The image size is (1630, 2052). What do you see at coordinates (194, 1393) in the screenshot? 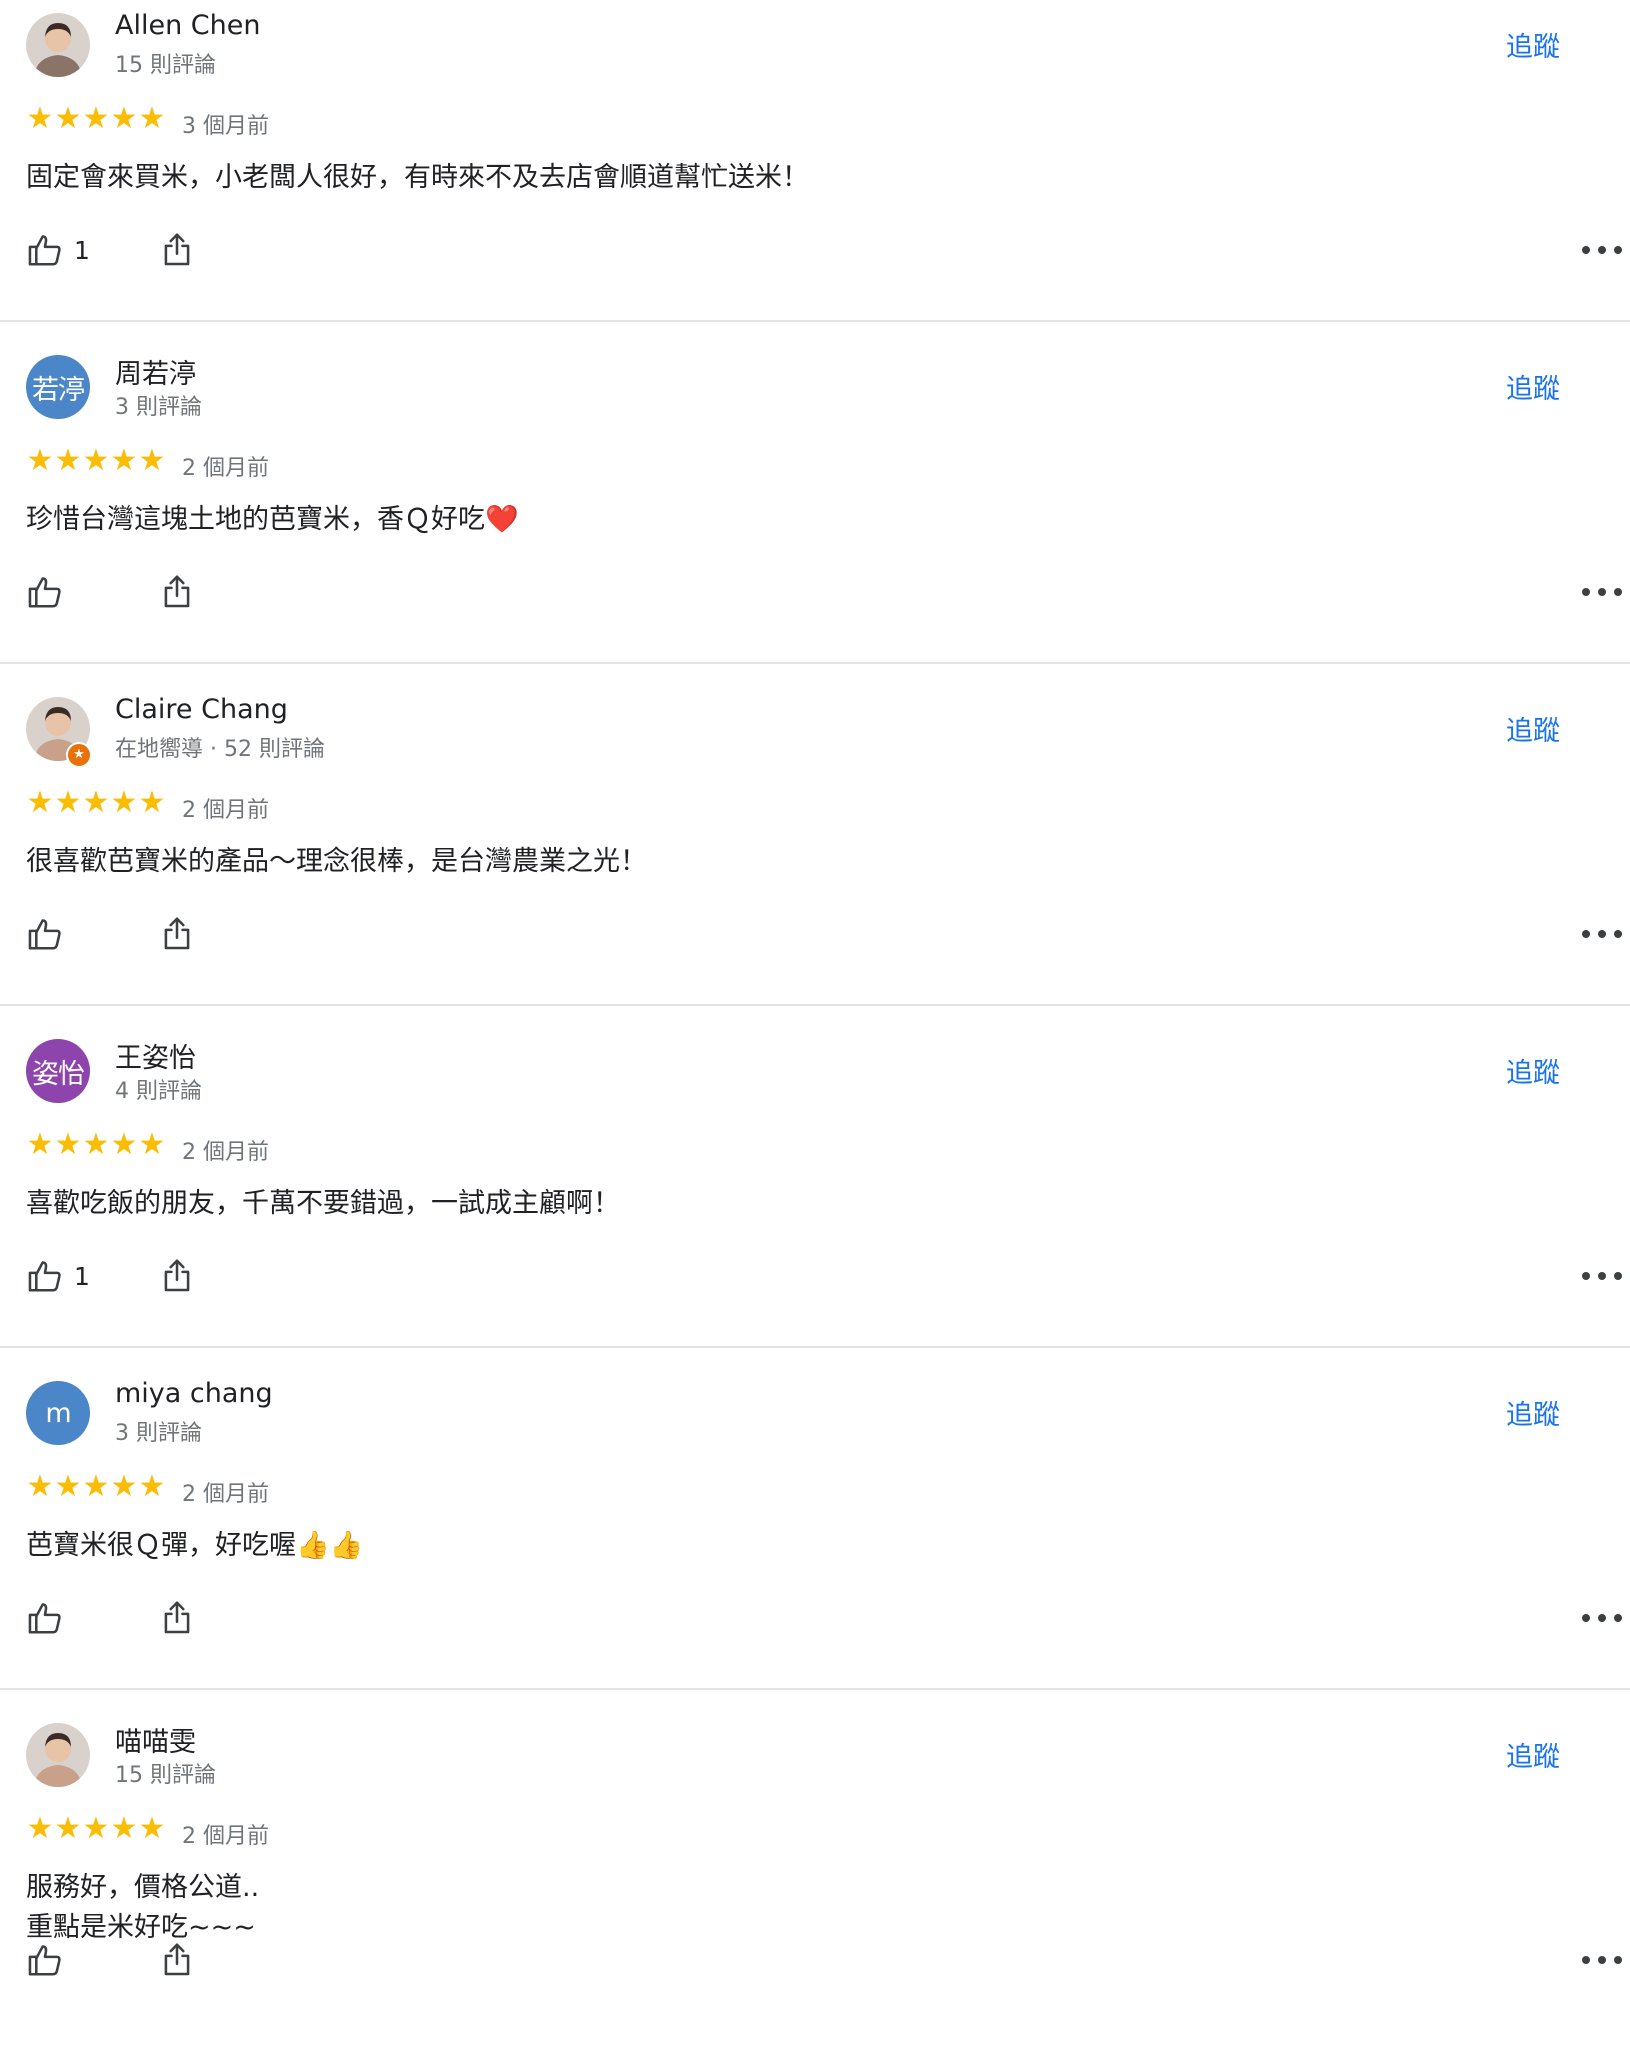
I see `reviewer-name: miya chang` at bounding box center [194, 1393].